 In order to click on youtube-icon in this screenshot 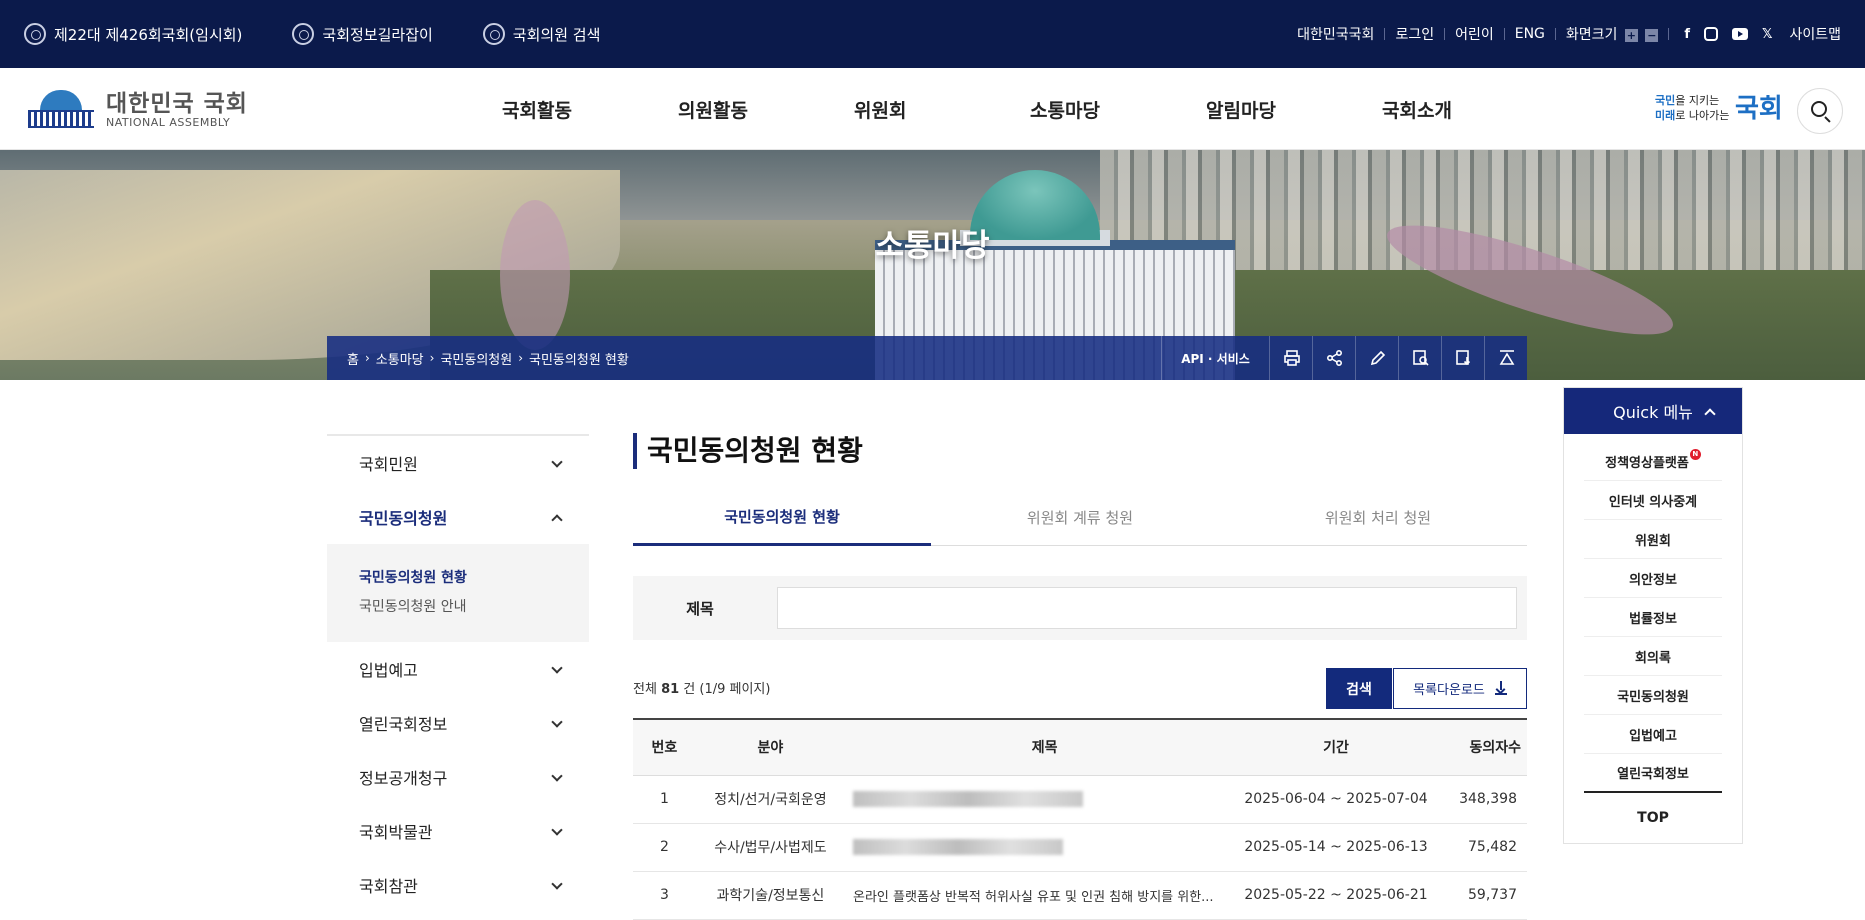, I will do `click(1739, 34)`.